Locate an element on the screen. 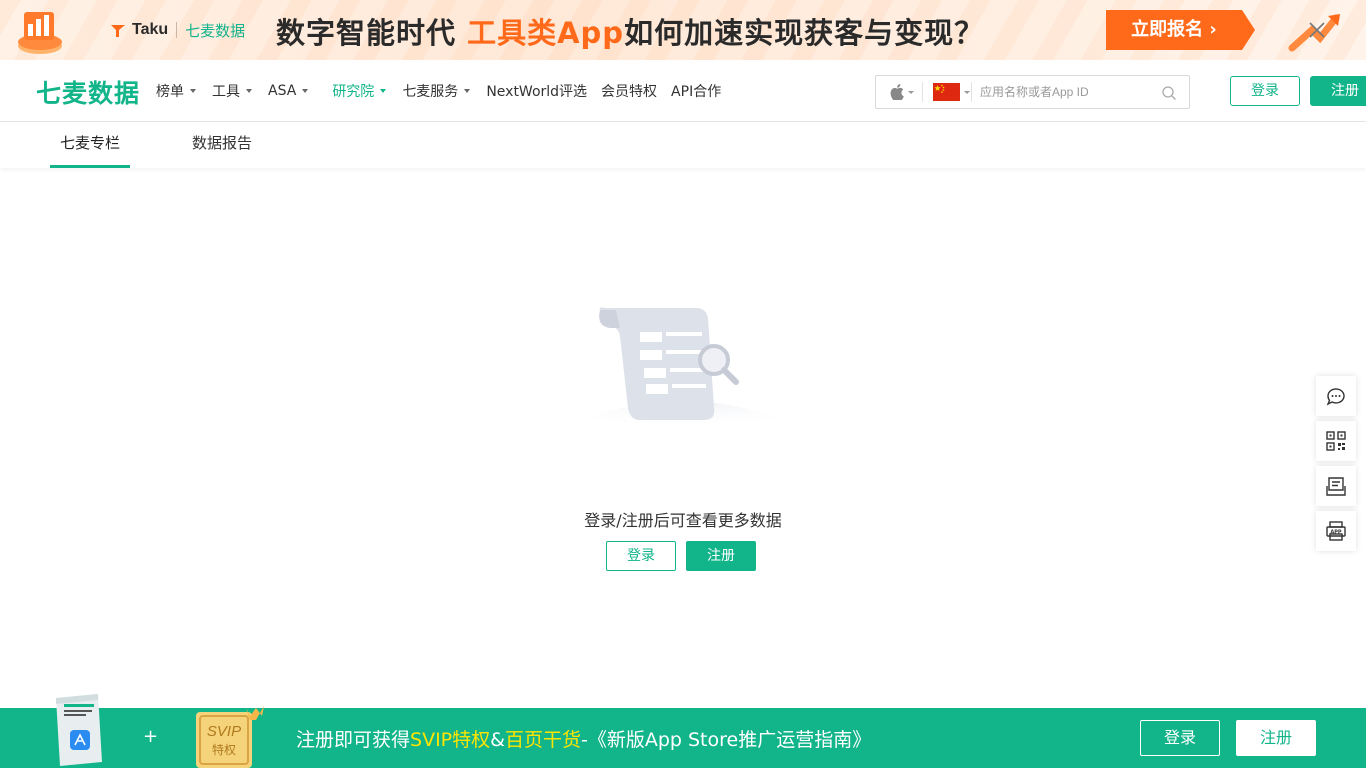 Image resolution: width=1366 pixels, height=768 pixels. promo-register-button: 注册 is located at coordinates (1276, 738).